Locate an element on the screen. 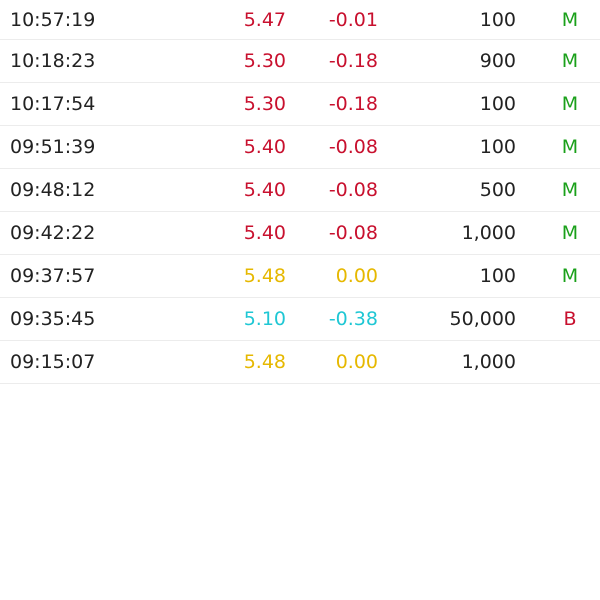 This screenshot has height=600, width=600. trade-time: 10:18:23 is located at coordinates (53, 61).